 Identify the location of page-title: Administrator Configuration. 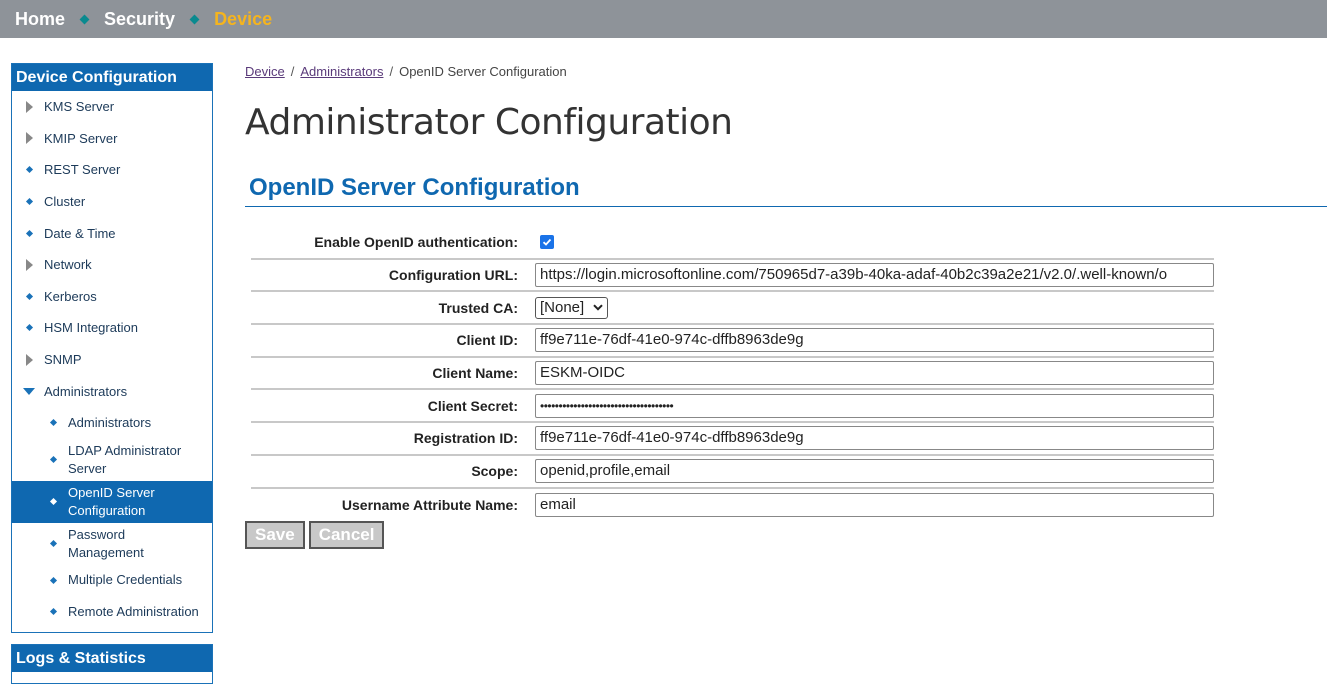
(489, 122).